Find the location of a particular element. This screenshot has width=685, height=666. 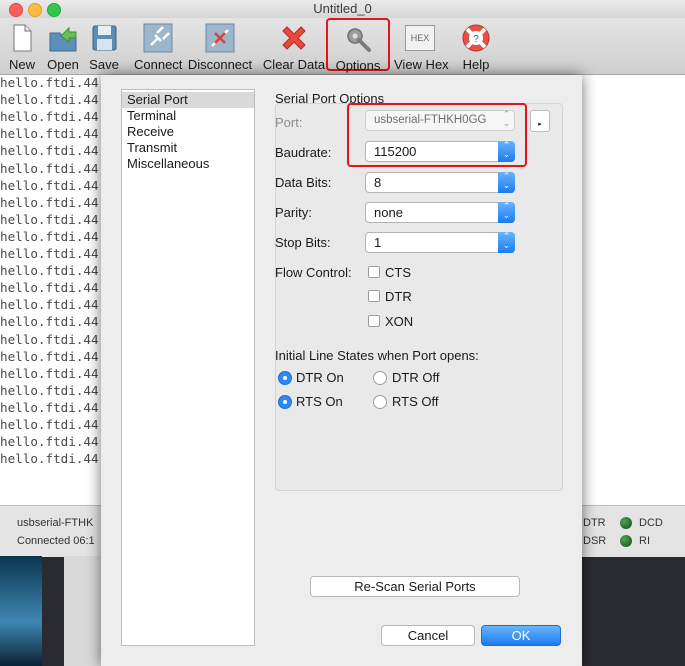

stop-bits-select: 1 ⌃ ⌄ is located at coordinates (440, 242).